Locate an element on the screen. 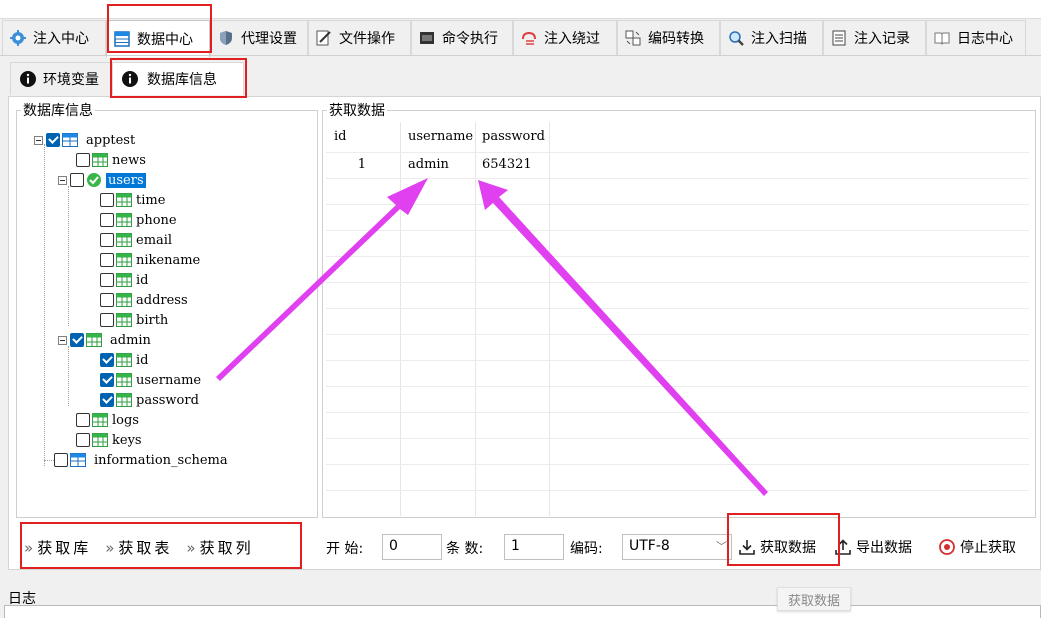  tab-label: 注入记录 is located at coordinates (882, 39).